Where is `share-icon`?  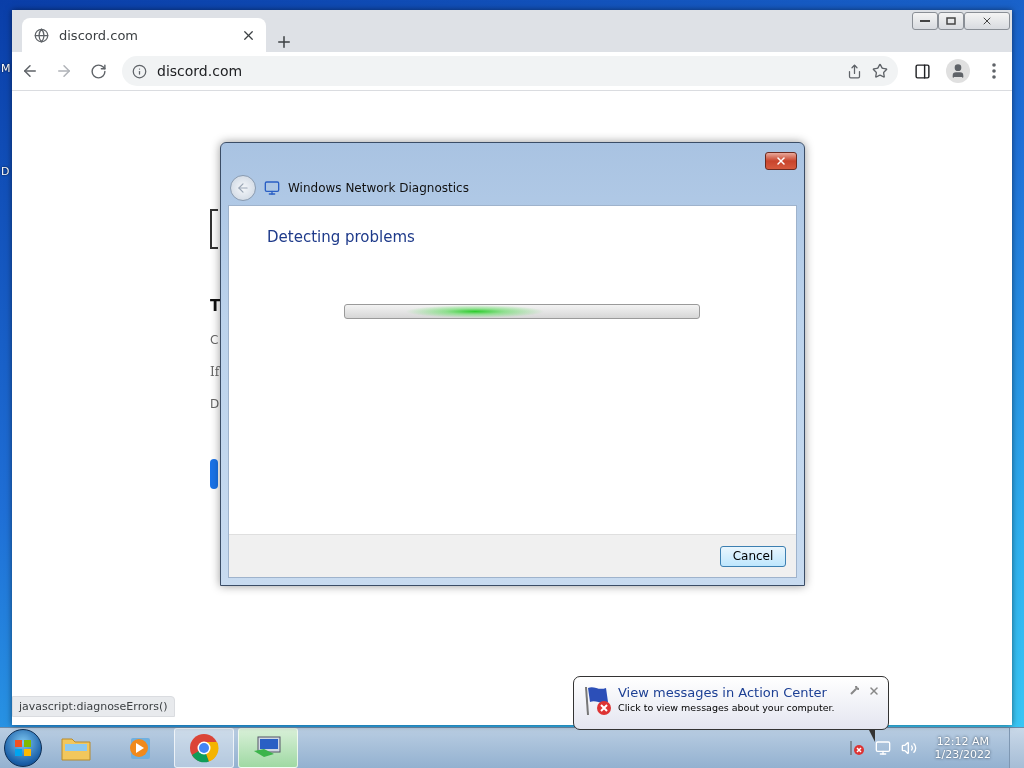 share-icon is located at coordinates (854, 71).